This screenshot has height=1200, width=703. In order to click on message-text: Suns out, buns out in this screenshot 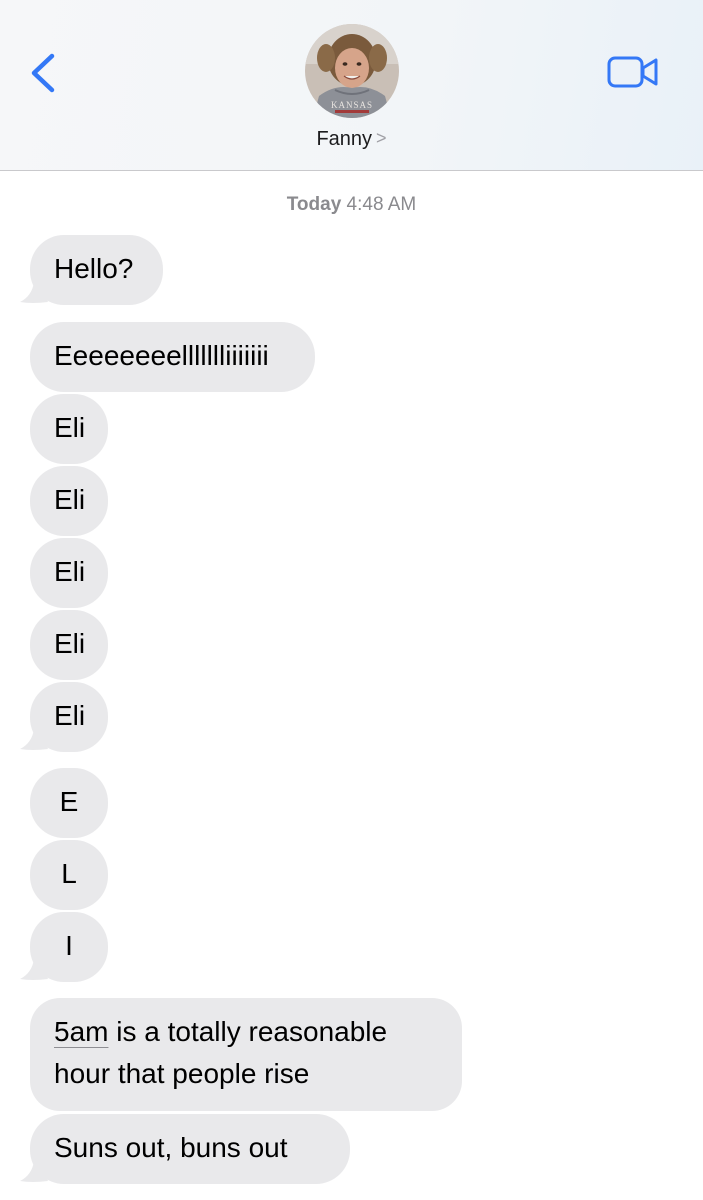, I will do `click(171, 1147)`.